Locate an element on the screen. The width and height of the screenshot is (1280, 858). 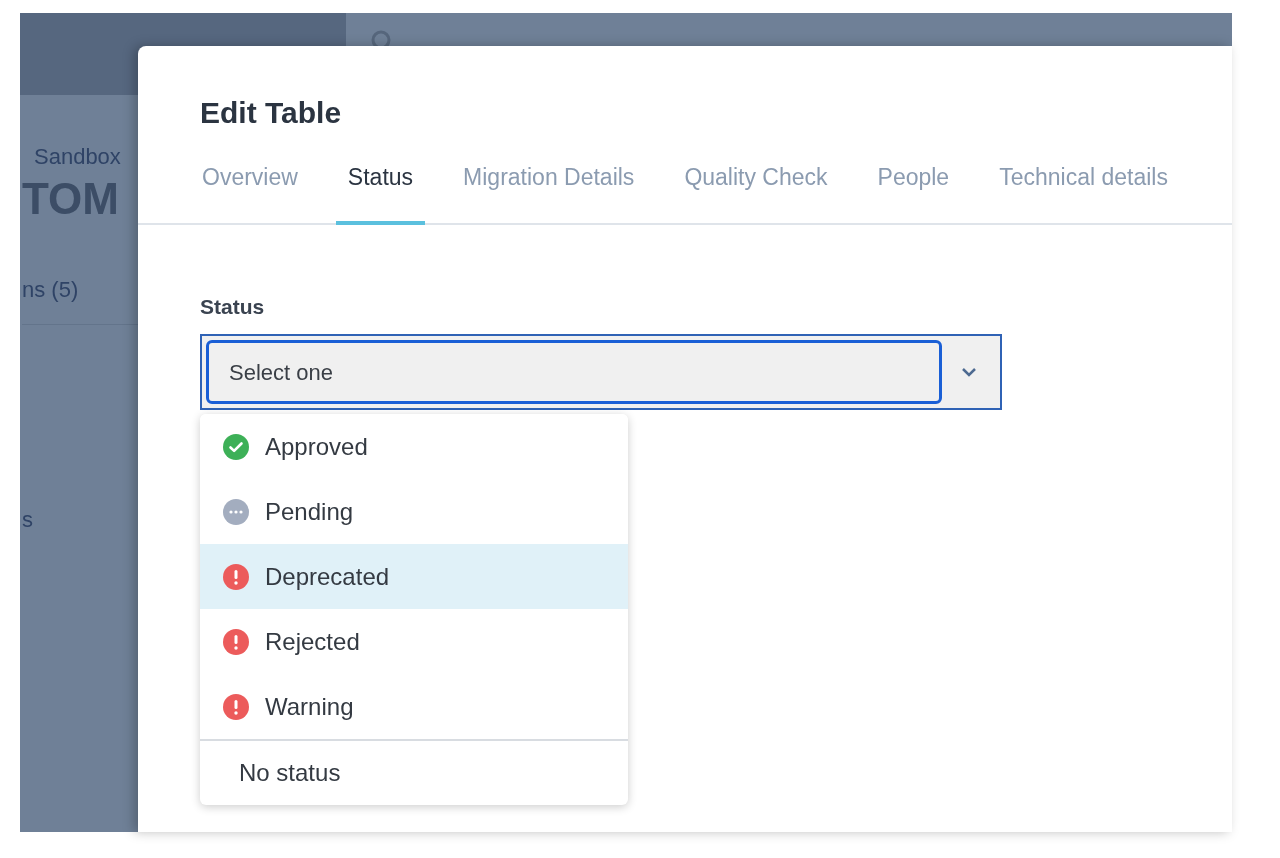
status-option: Pending is located at coordinates (414, 511).